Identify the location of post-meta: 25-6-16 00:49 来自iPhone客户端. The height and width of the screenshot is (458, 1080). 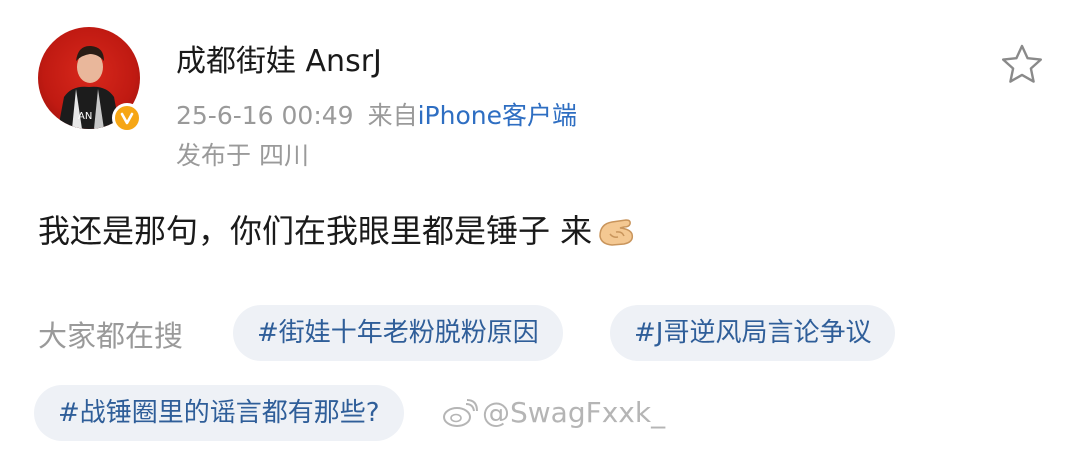
(376, 116).